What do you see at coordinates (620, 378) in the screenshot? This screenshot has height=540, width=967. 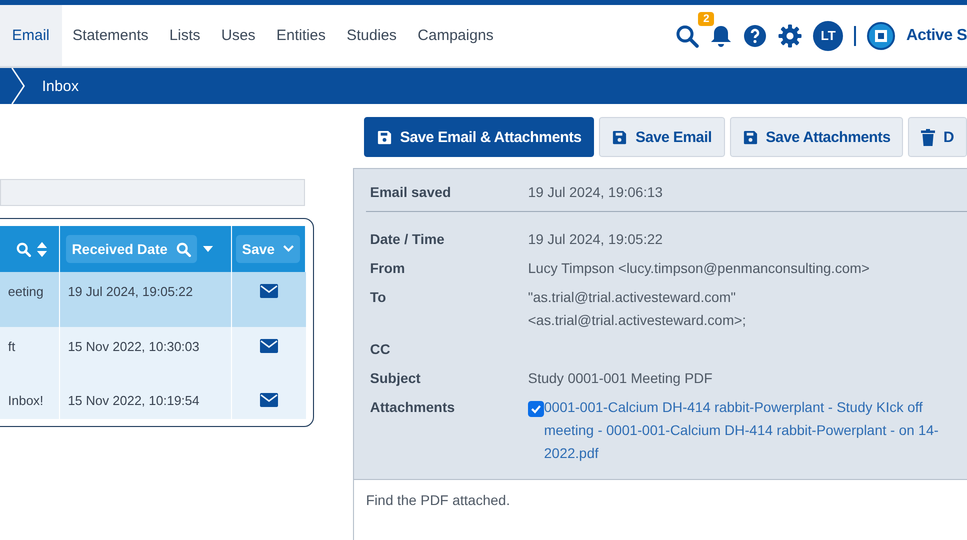 I see `field-value: Study 0001-001 Meeting PDF` at bounding box center [620, 378].